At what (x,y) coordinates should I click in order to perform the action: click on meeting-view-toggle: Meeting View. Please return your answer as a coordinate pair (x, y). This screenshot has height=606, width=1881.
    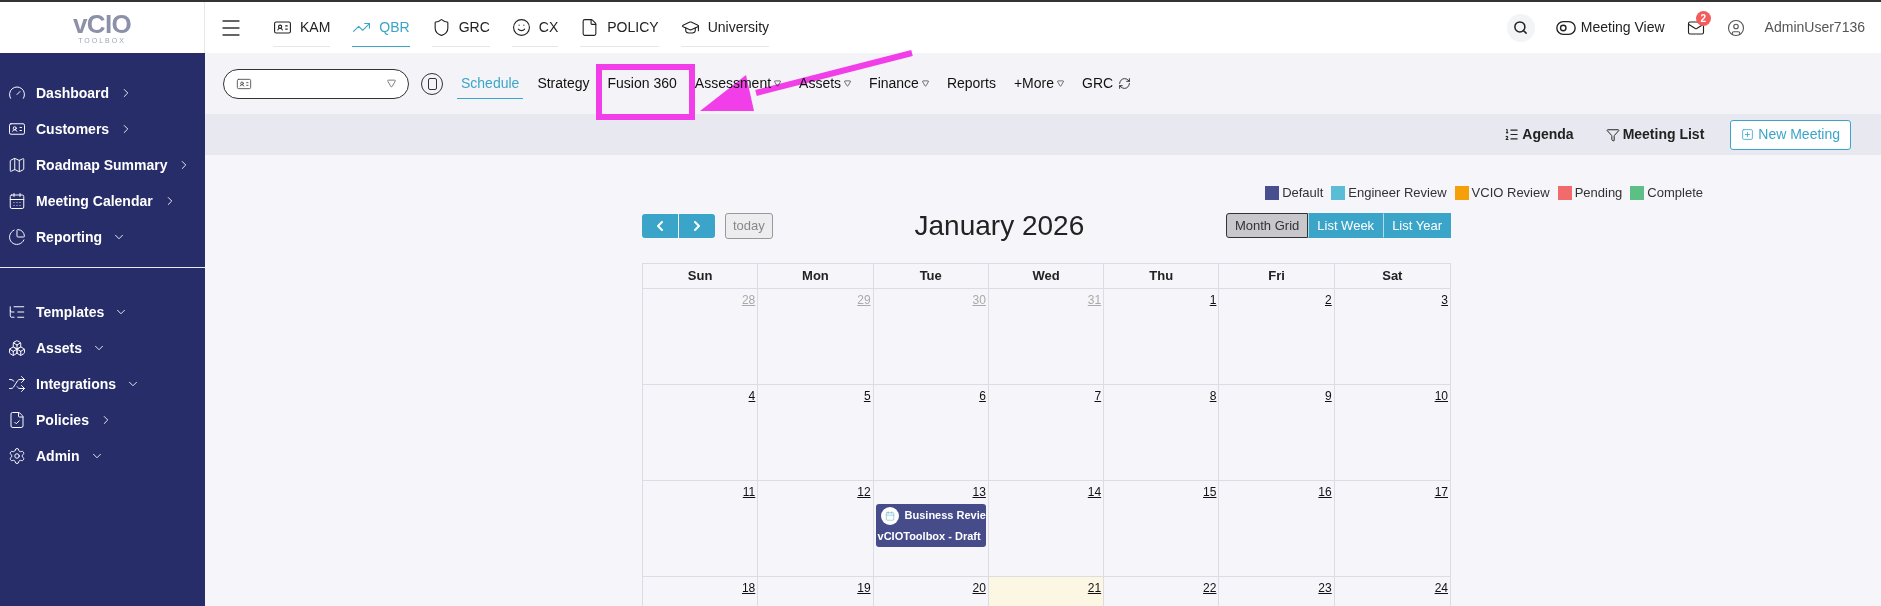
    Looking at the image, I should click on (1609, 27).